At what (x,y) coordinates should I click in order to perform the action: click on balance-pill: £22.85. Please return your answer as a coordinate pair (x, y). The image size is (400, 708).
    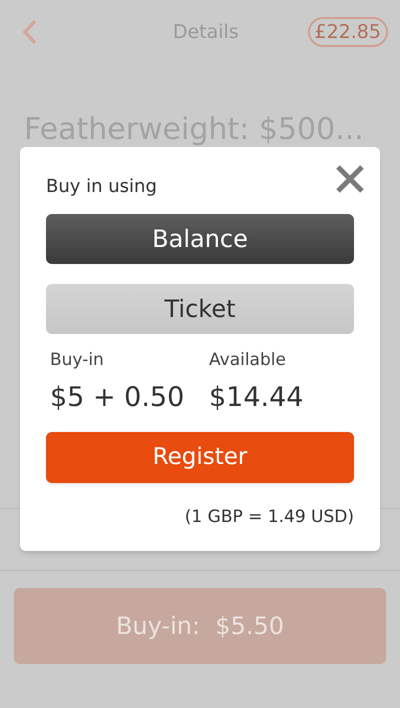
    Looking at the image, I should click on (348, 32).